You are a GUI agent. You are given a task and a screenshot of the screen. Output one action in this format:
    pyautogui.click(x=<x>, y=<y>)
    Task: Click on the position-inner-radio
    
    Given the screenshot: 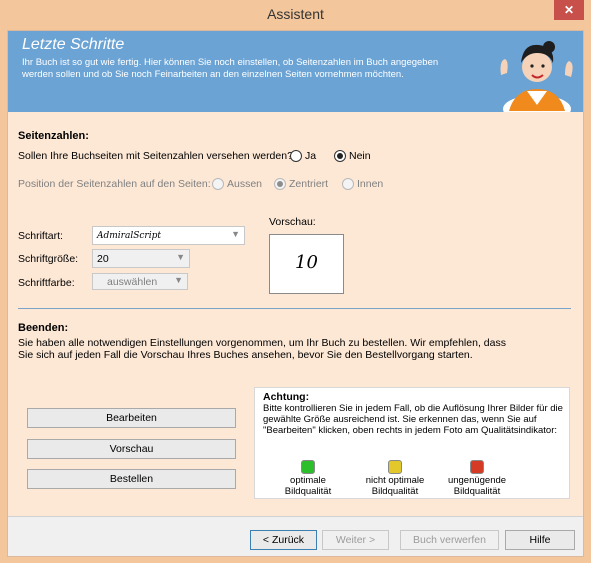 What is the action you would take?
    pyautogui.click(x=348, y=184)
    